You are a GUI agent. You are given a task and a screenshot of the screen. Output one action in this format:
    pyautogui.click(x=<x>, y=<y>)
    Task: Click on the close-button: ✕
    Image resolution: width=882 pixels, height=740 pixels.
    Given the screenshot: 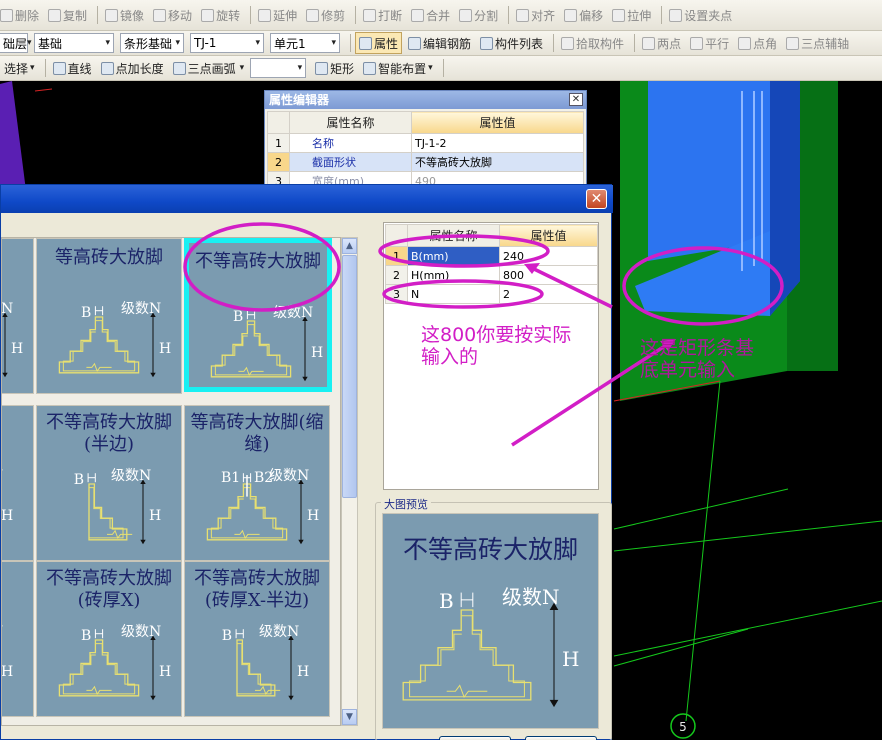 What is the action you would take?
    pyautogui.click(x=596, y=199)
    